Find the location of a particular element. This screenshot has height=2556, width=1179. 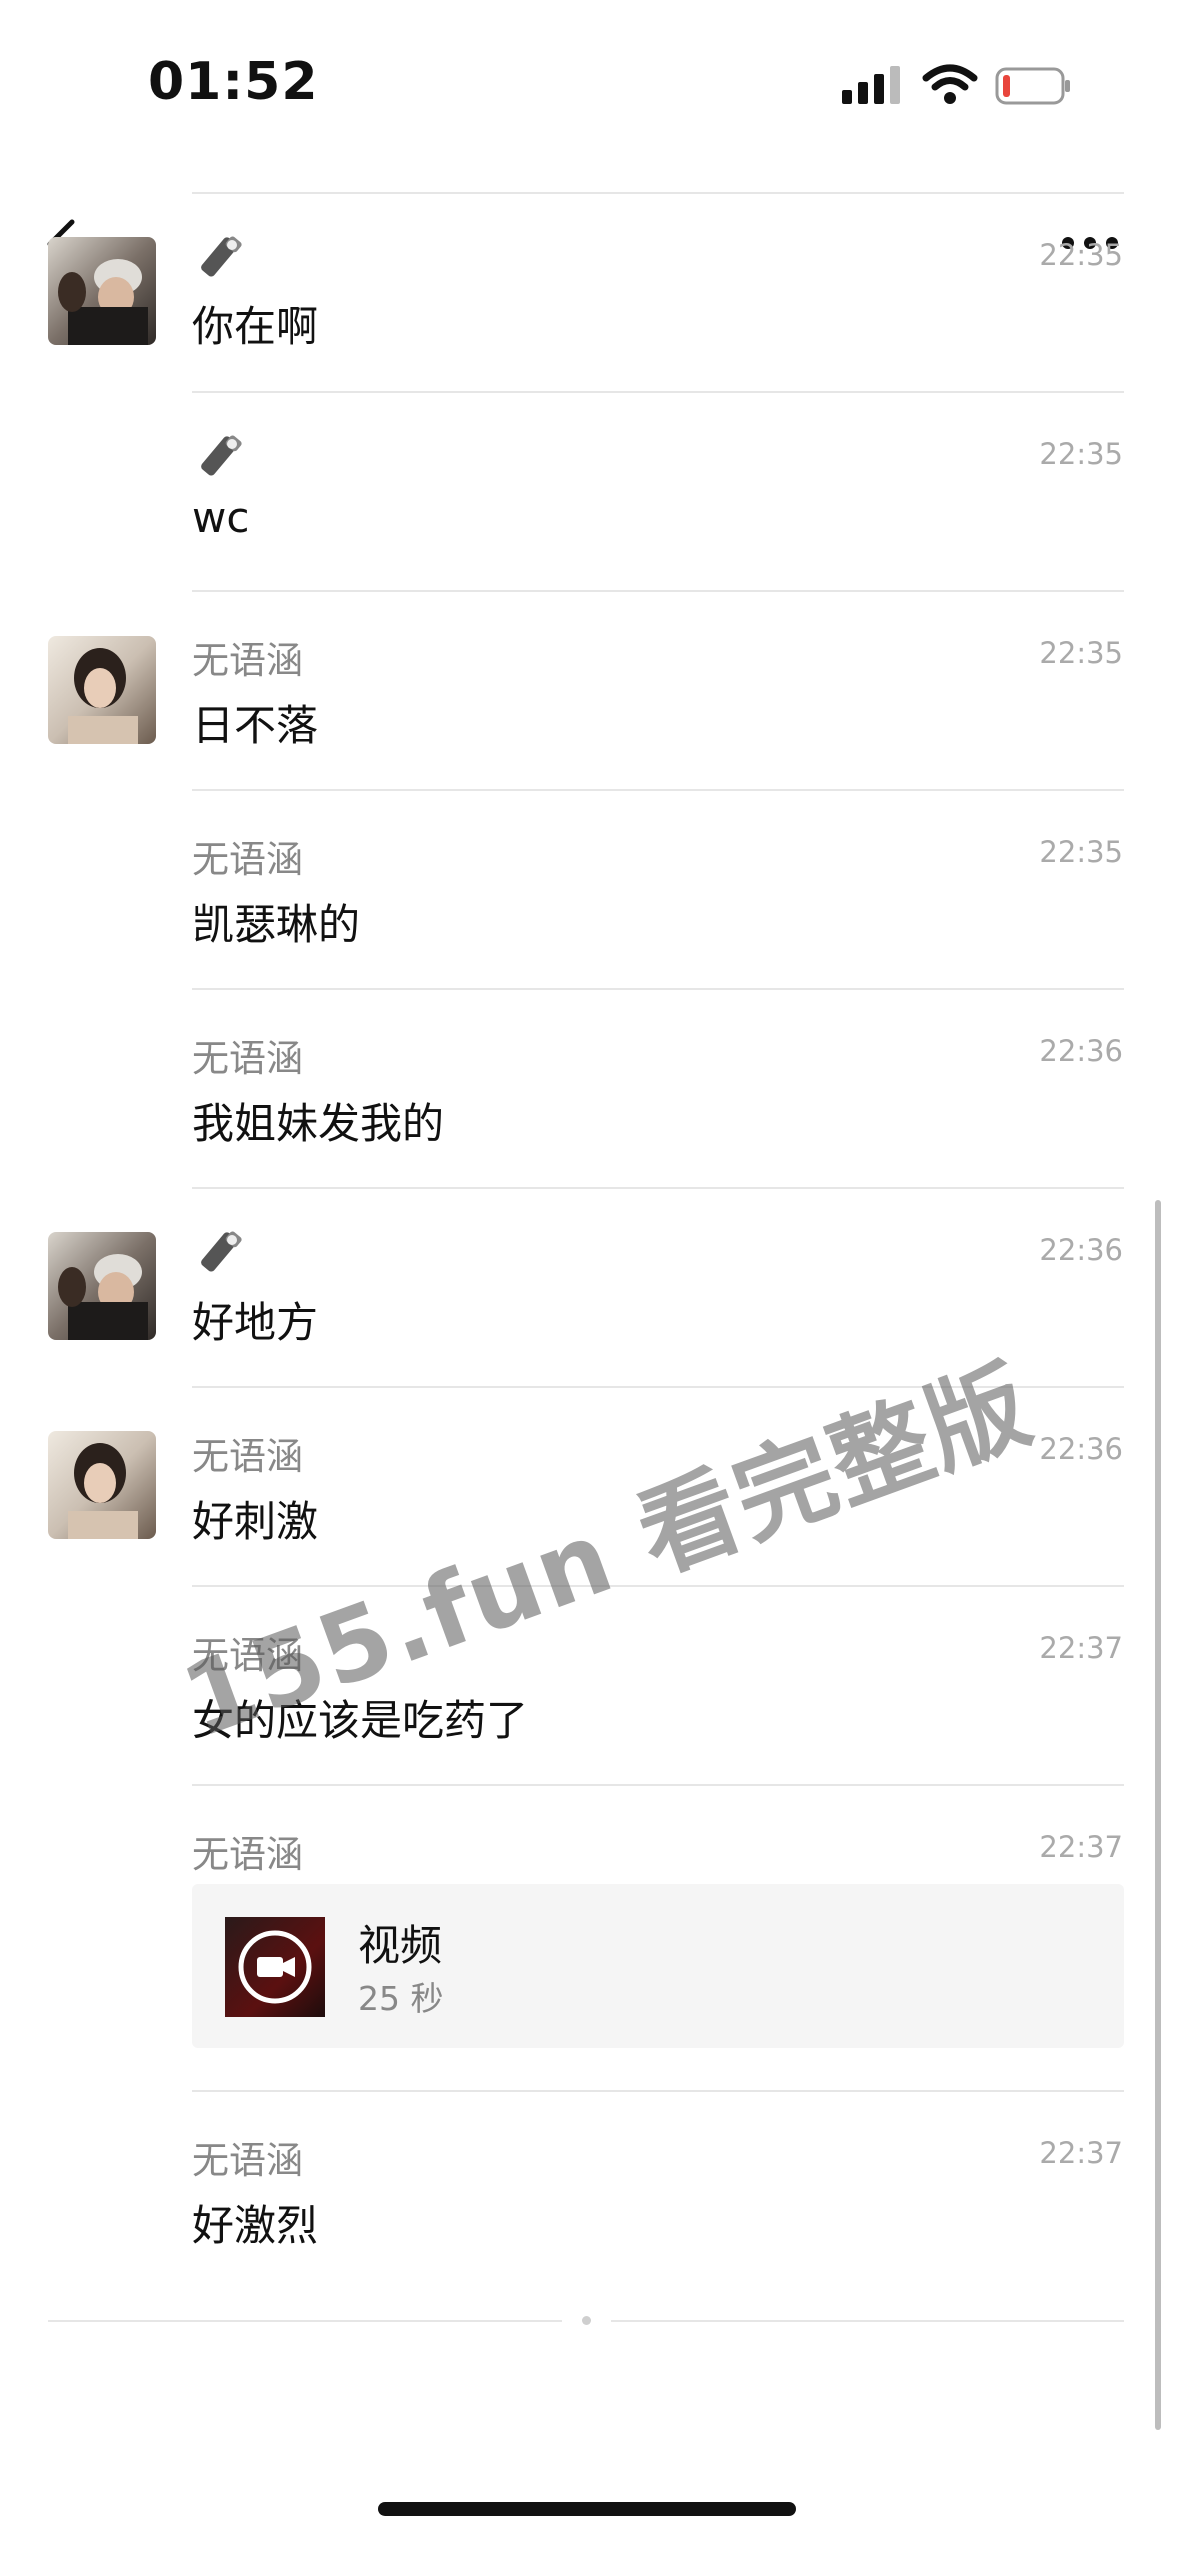

home-indicator is located at coordinates (587, 2509).